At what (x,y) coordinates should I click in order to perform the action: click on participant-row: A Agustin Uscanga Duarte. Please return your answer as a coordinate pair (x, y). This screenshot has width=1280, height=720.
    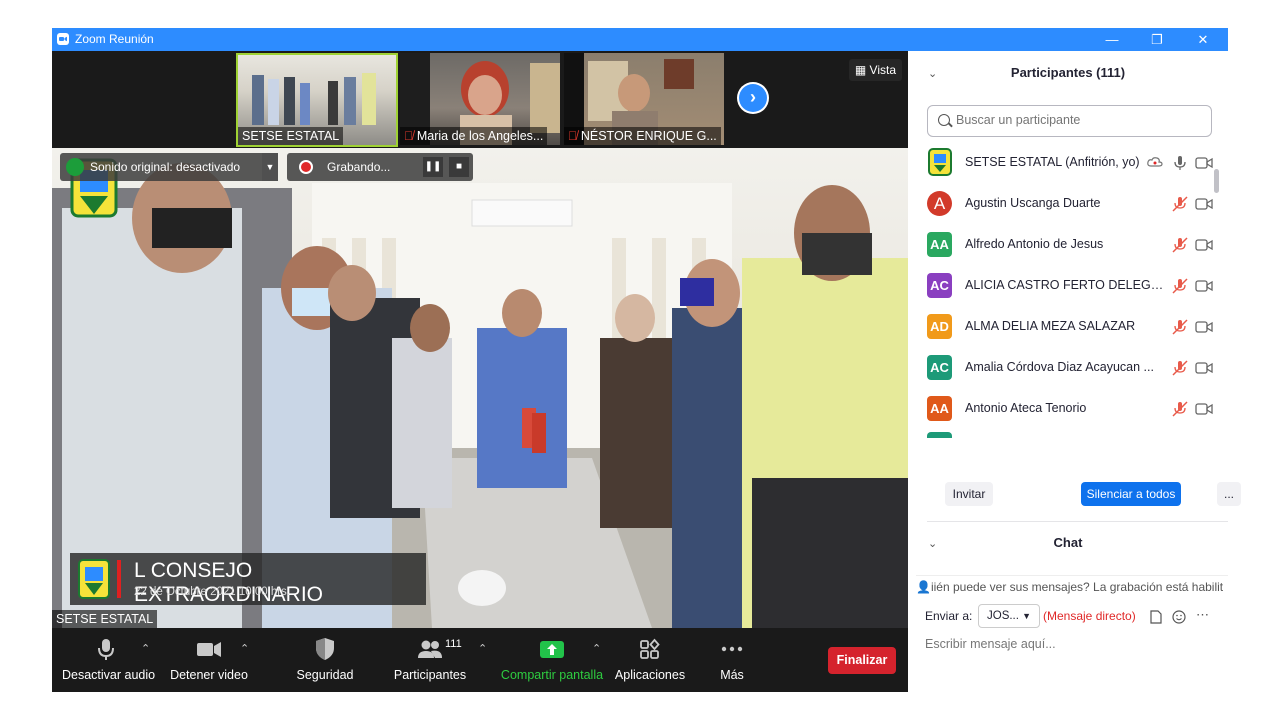
    Looking at the image, I should click on (1072, 203).